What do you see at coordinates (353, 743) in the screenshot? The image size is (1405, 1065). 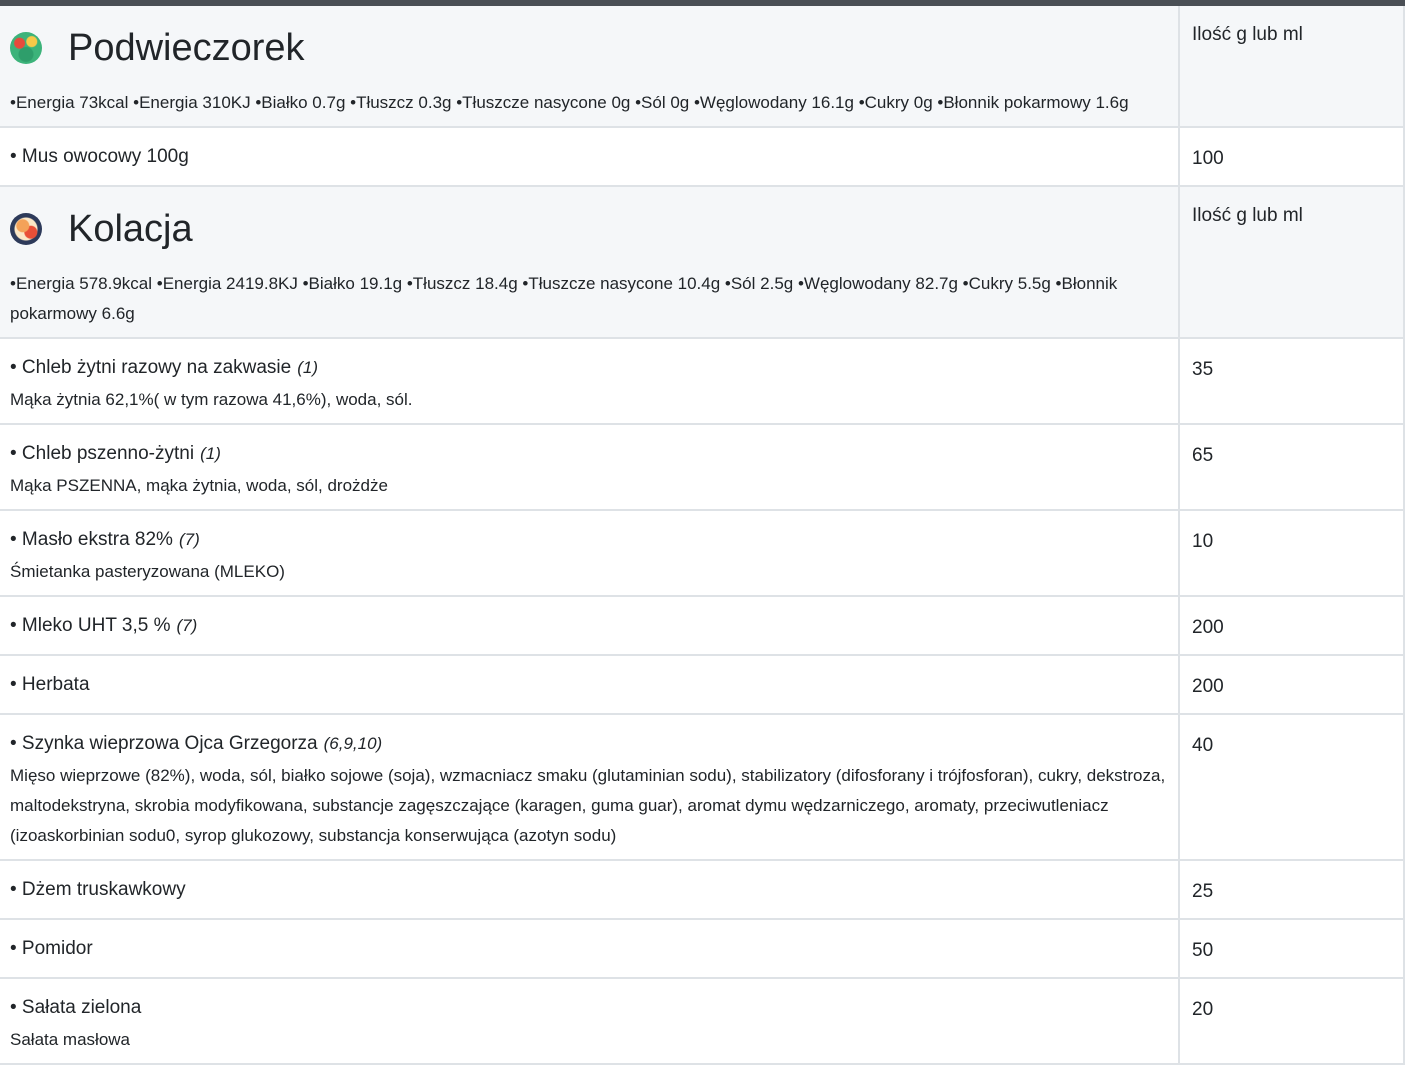 I see `allergen-codes: (6,9,10)` at bounding box center [353, 743].